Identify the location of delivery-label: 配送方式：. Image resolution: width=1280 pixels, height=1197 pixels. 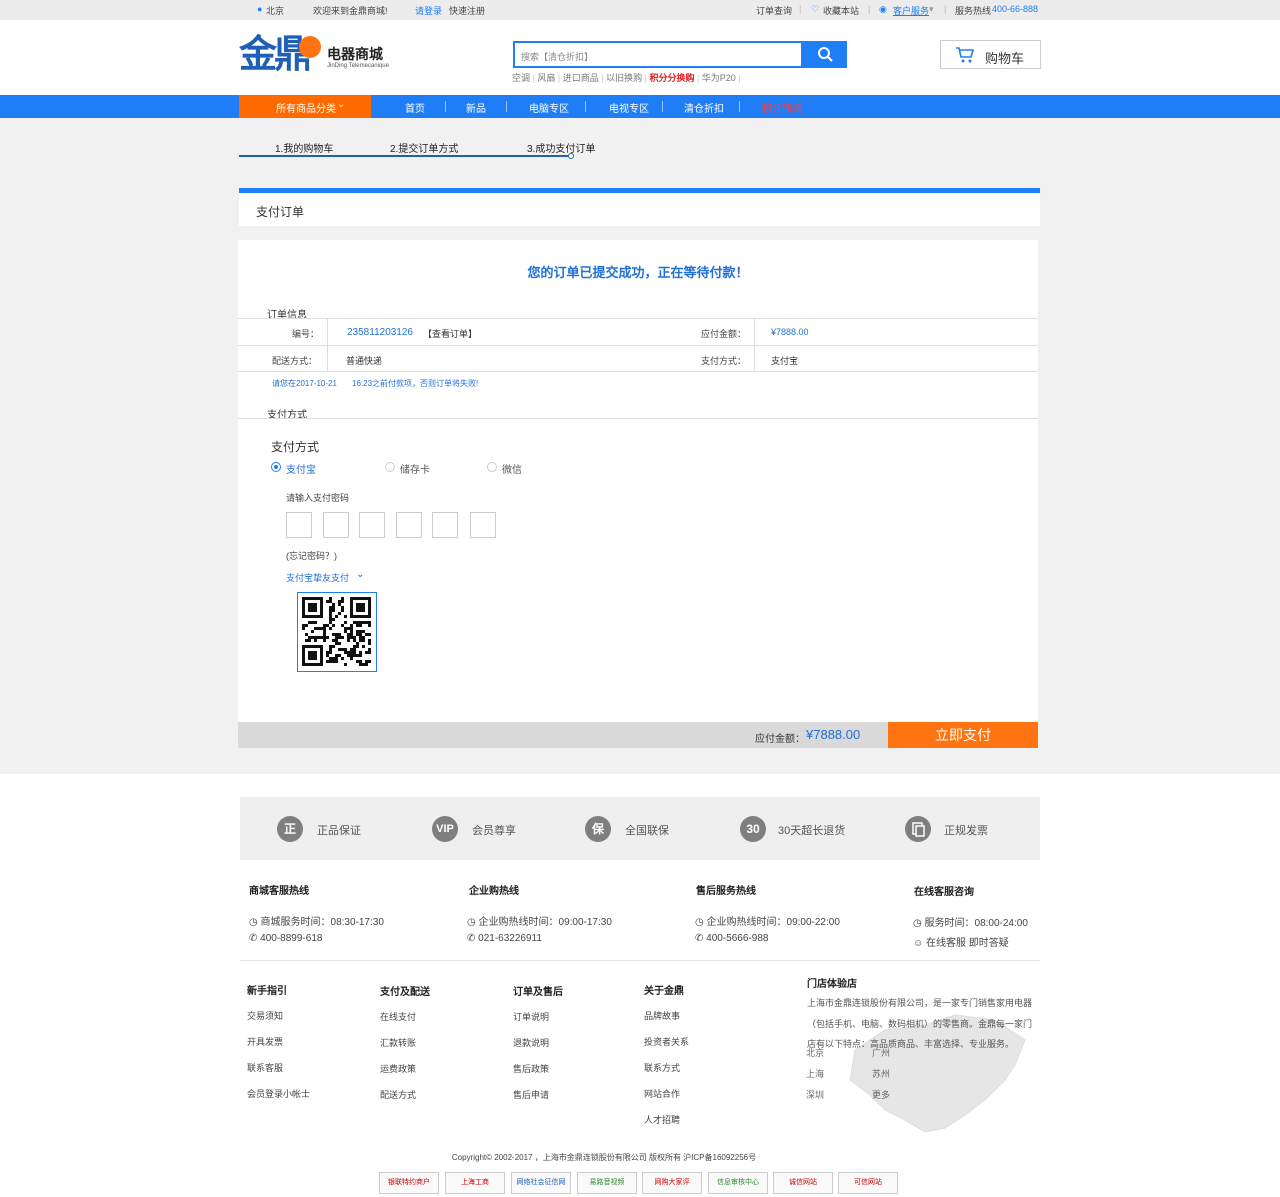
(295, 361).